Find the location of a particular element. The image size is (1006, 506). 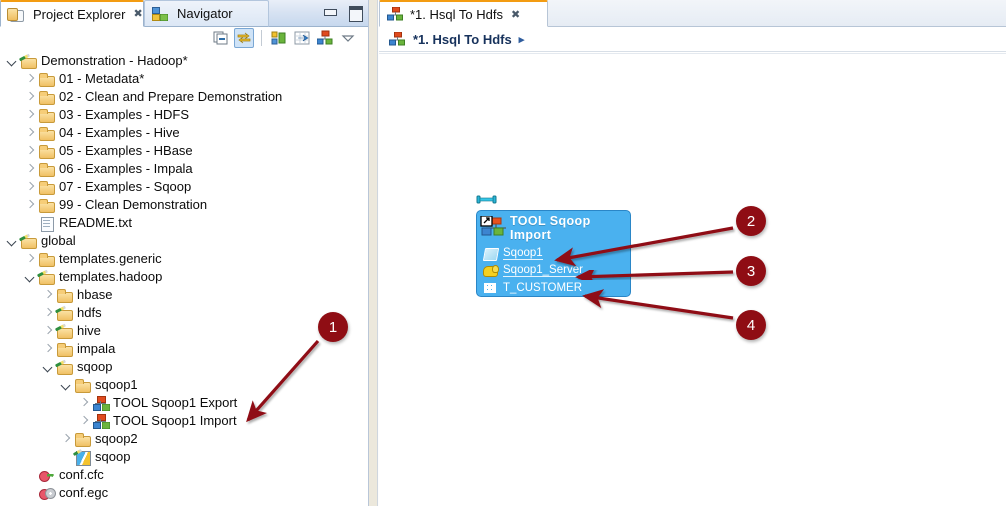

tree-item-01-metadata: 01 - Metadata* is located at coordinates (181, 79).